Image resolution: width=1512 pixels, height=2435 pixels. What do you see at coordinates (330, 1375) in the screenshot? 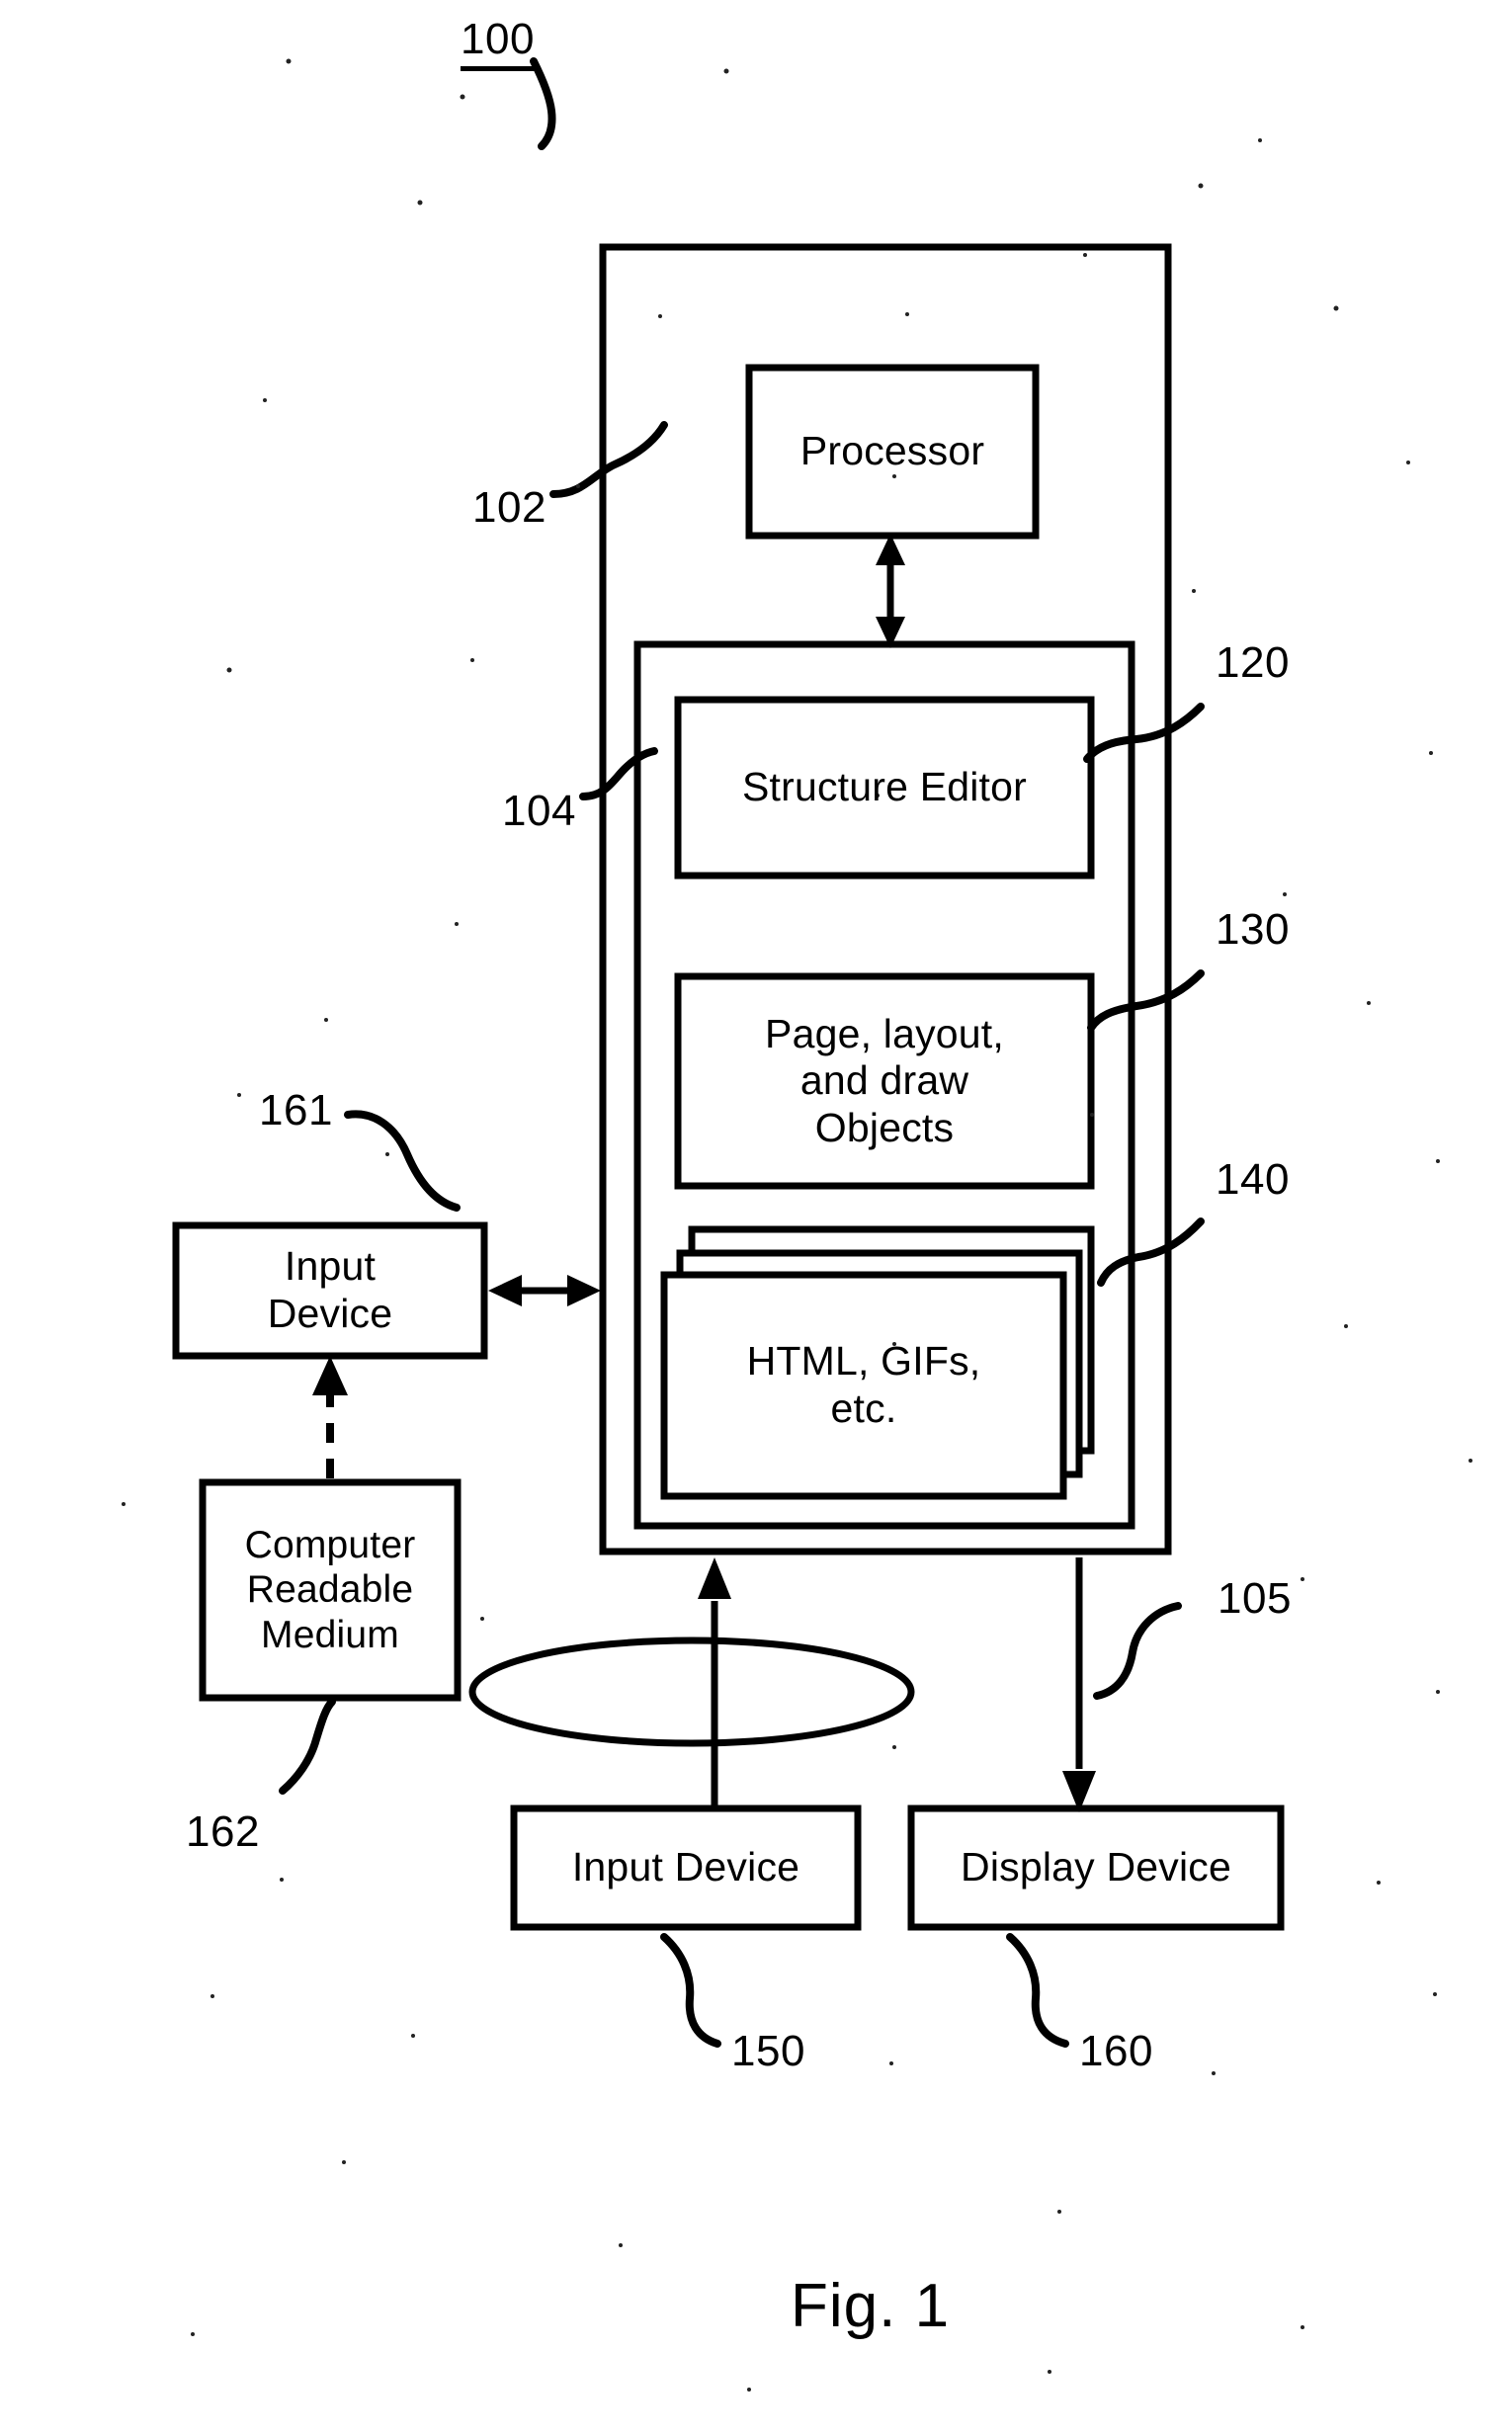
I see `arrowhead-up-input-device-left` at bounding box center [330, 1375].